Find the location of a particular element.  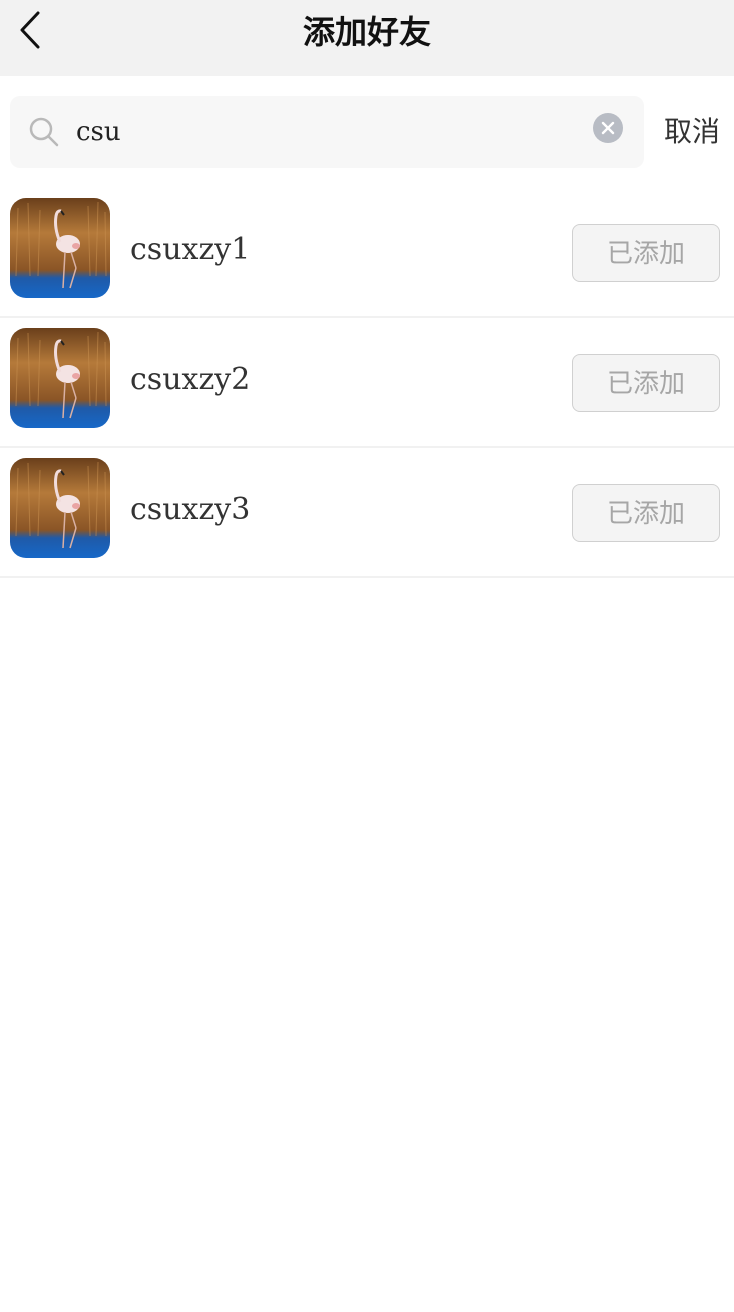

top-nav-bar: 添加好友 is located at coordinates (367, 38).